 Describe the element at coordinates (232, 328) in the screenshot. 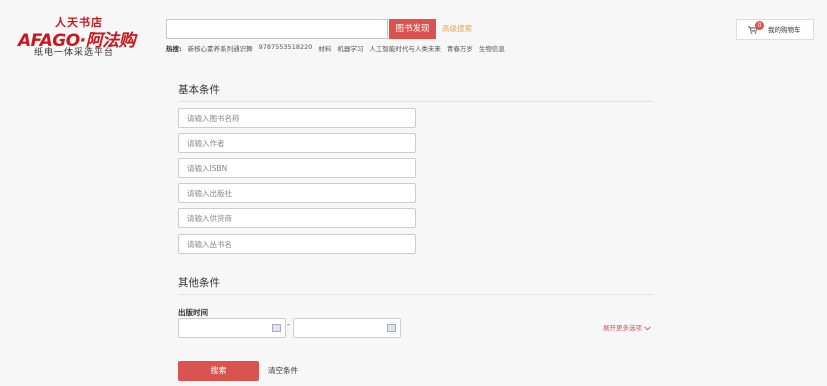

I see `publication-date-start-input` at that location.